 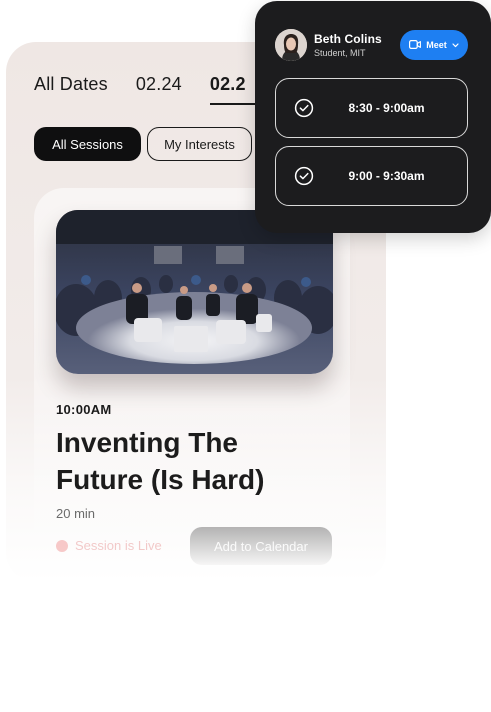 I want to click on time-slot-0830: 8:30 - 9:00am, so click(x=371, y=108).